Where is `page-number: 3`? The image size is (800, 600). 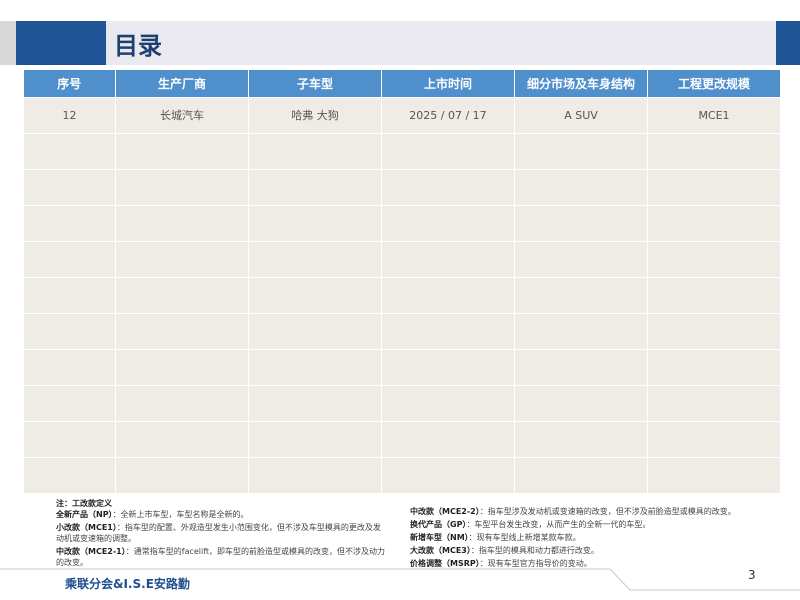 page-number: 3 is located at coordinates (752, 575).